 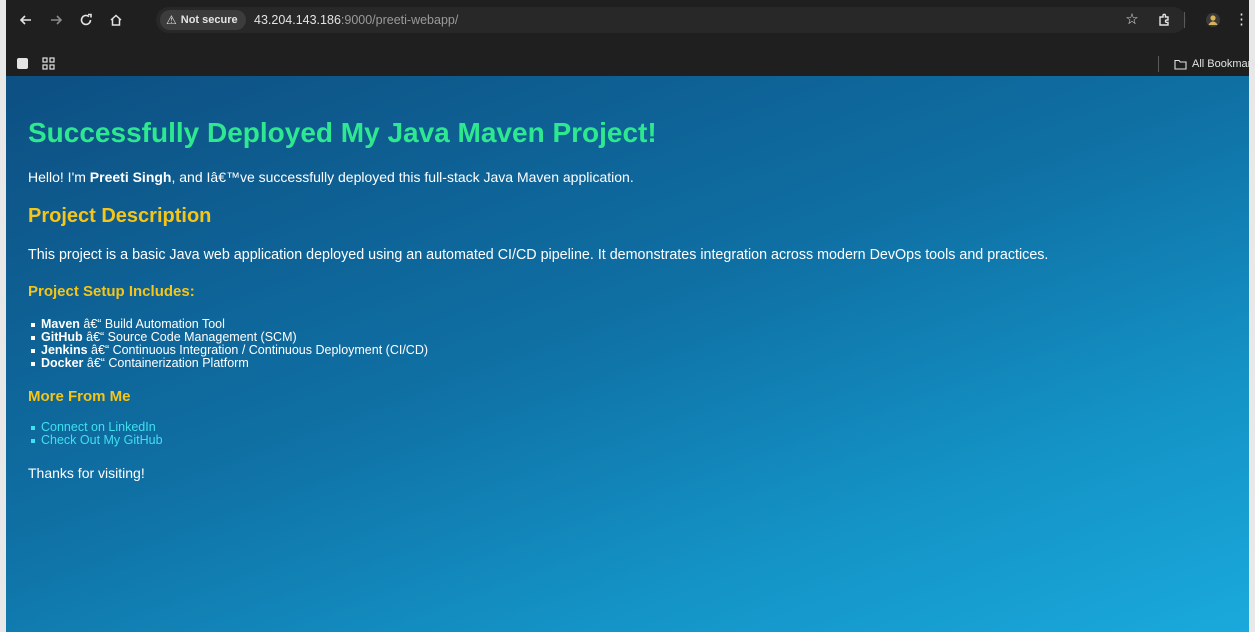 What do you see at coordinates (1241, 20) in the screenshot?
I see `menu-icon: ⋮` at bounding box center [1241, 20].